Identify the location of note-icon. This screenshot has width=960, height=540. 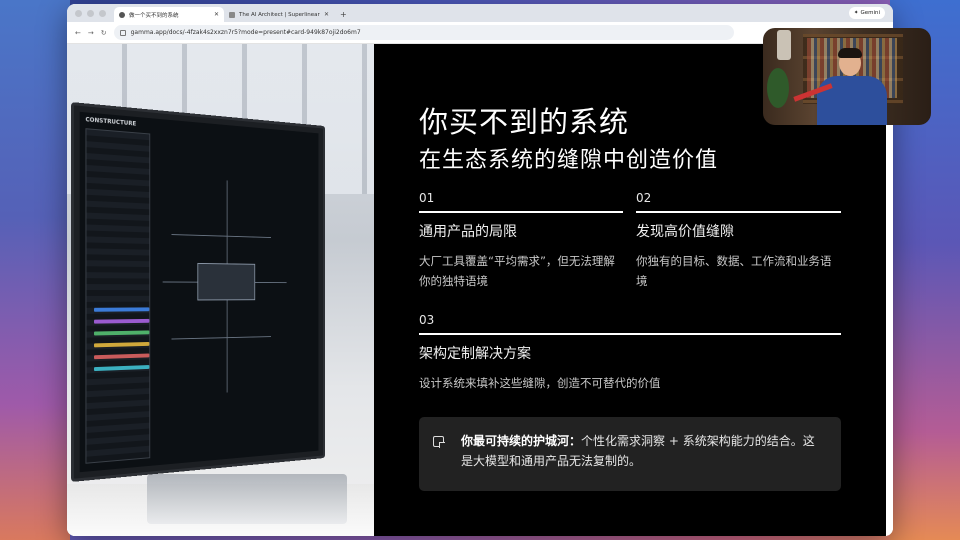
(439, 442).